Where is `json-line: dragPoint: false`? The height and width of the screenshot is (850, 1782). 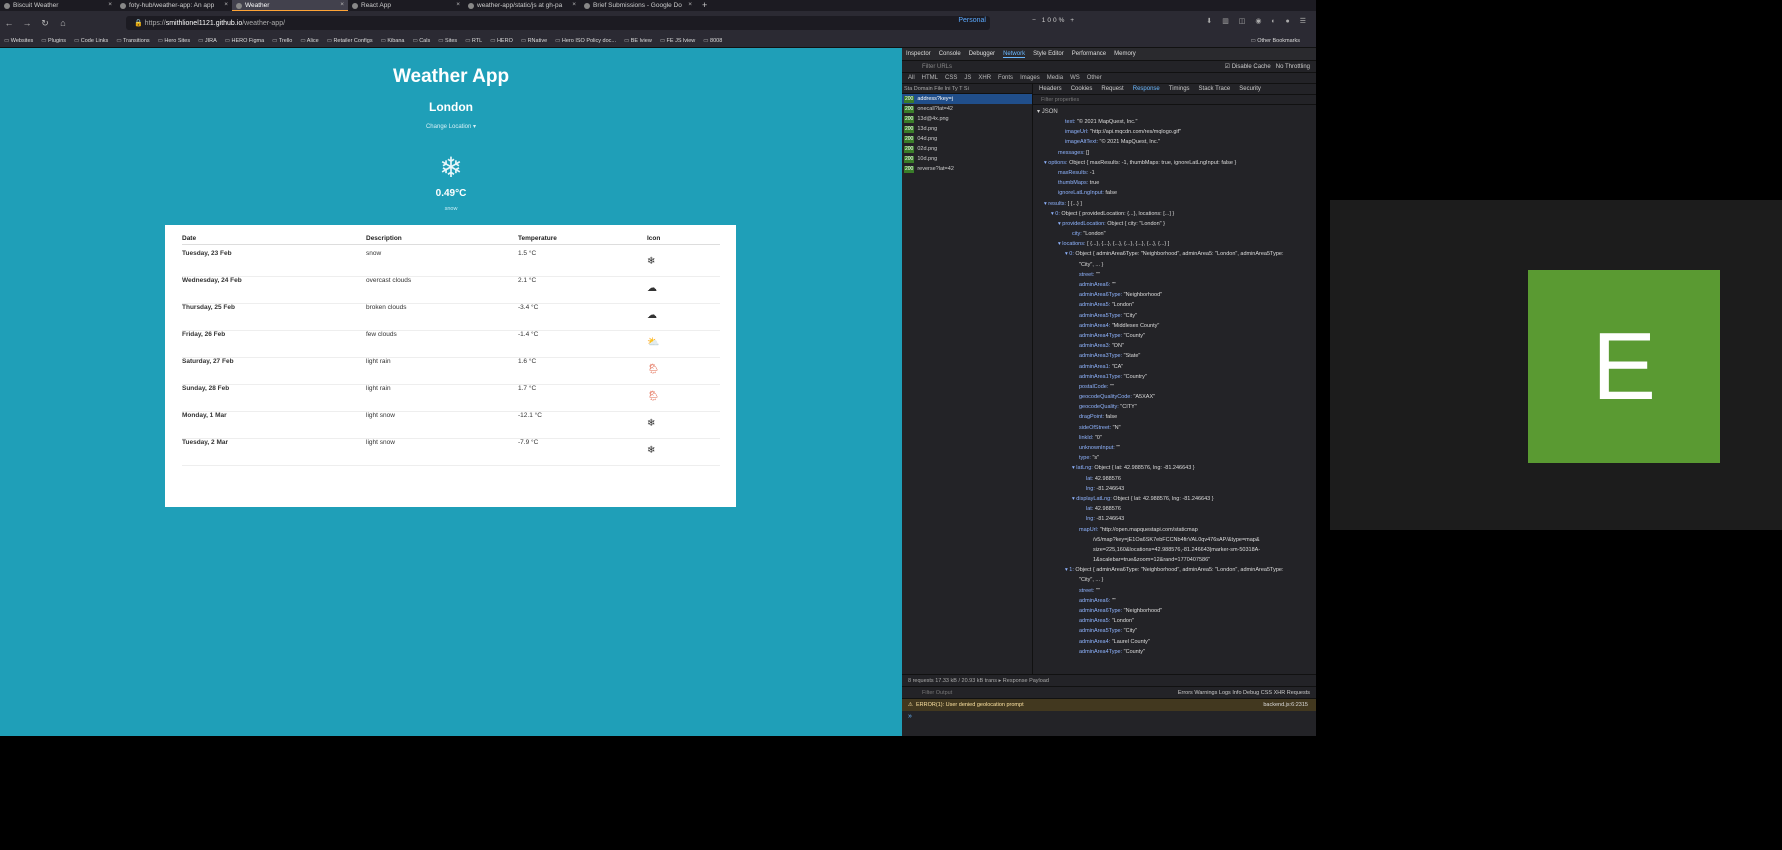
json-line: dragPoint: false is located at coordinates (1174, 417).